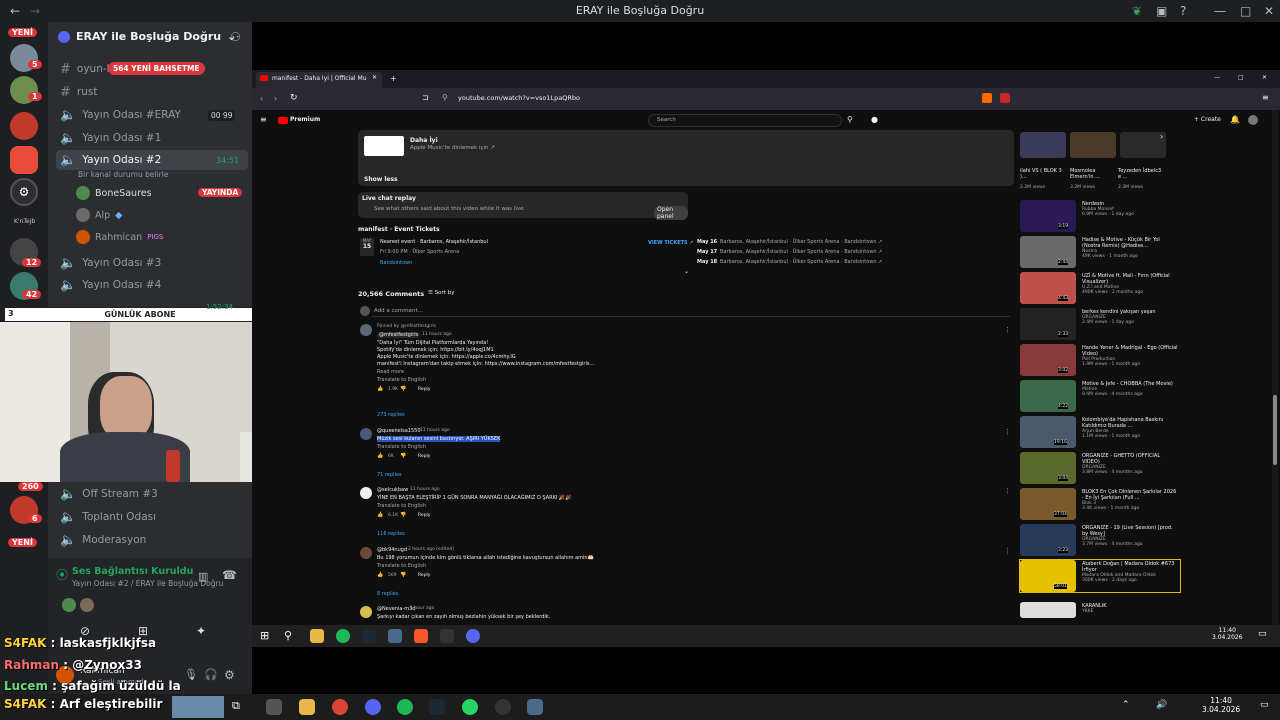  Describe the element at coordinates (374, 77) in the screenshot. I see `tab-close-icon: ✕` at that location.